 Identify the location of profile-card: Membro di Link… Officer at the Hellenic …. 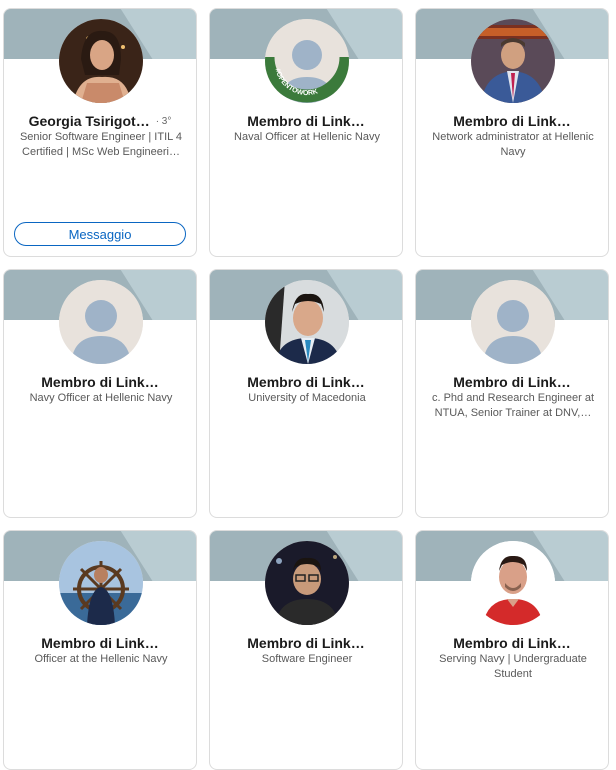
(100, 650).